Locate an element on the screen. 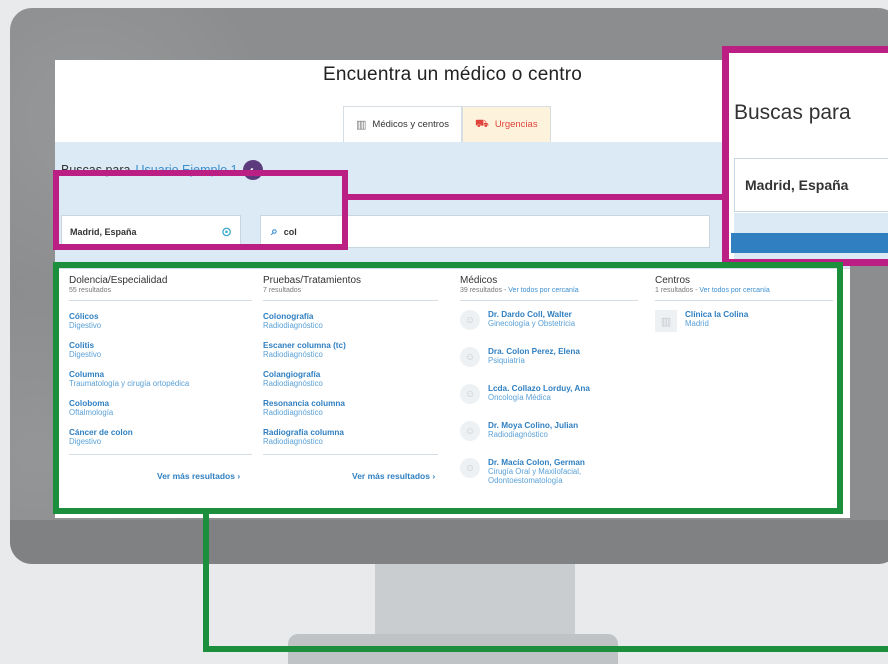 Image resolution: width=888 pixels, height=664 pixels. green-connector-vertical is located at coordinates (206, 582).